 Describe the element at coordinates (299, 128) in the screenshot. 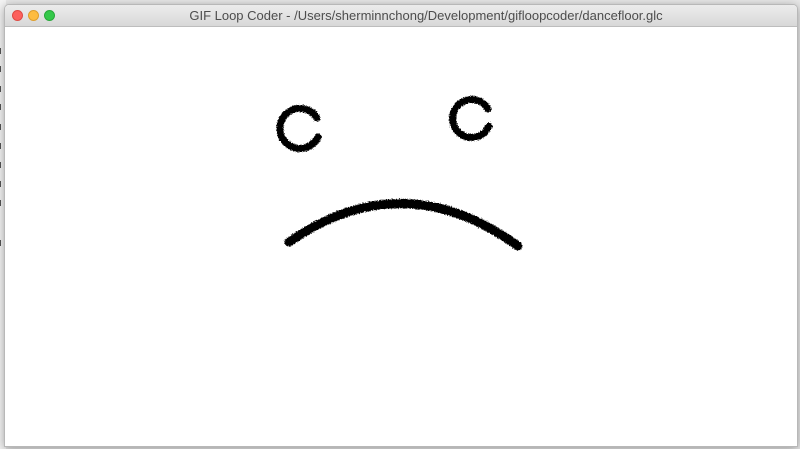

I see `left-eye` at that location.